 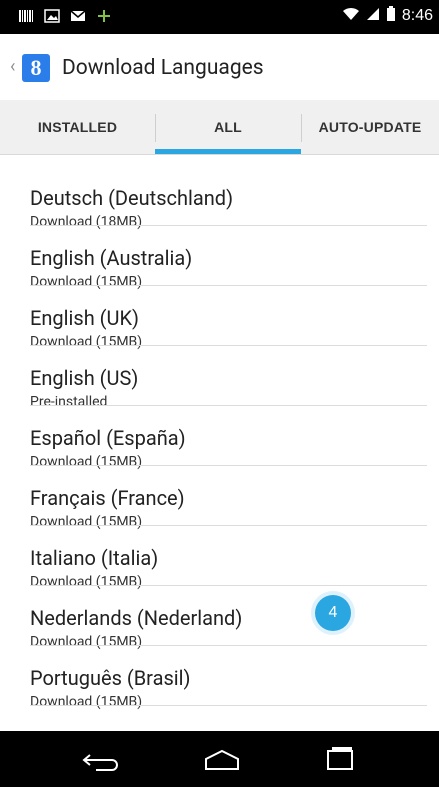 I want to click on tab-all: ALL, so click(x=228, y=127).